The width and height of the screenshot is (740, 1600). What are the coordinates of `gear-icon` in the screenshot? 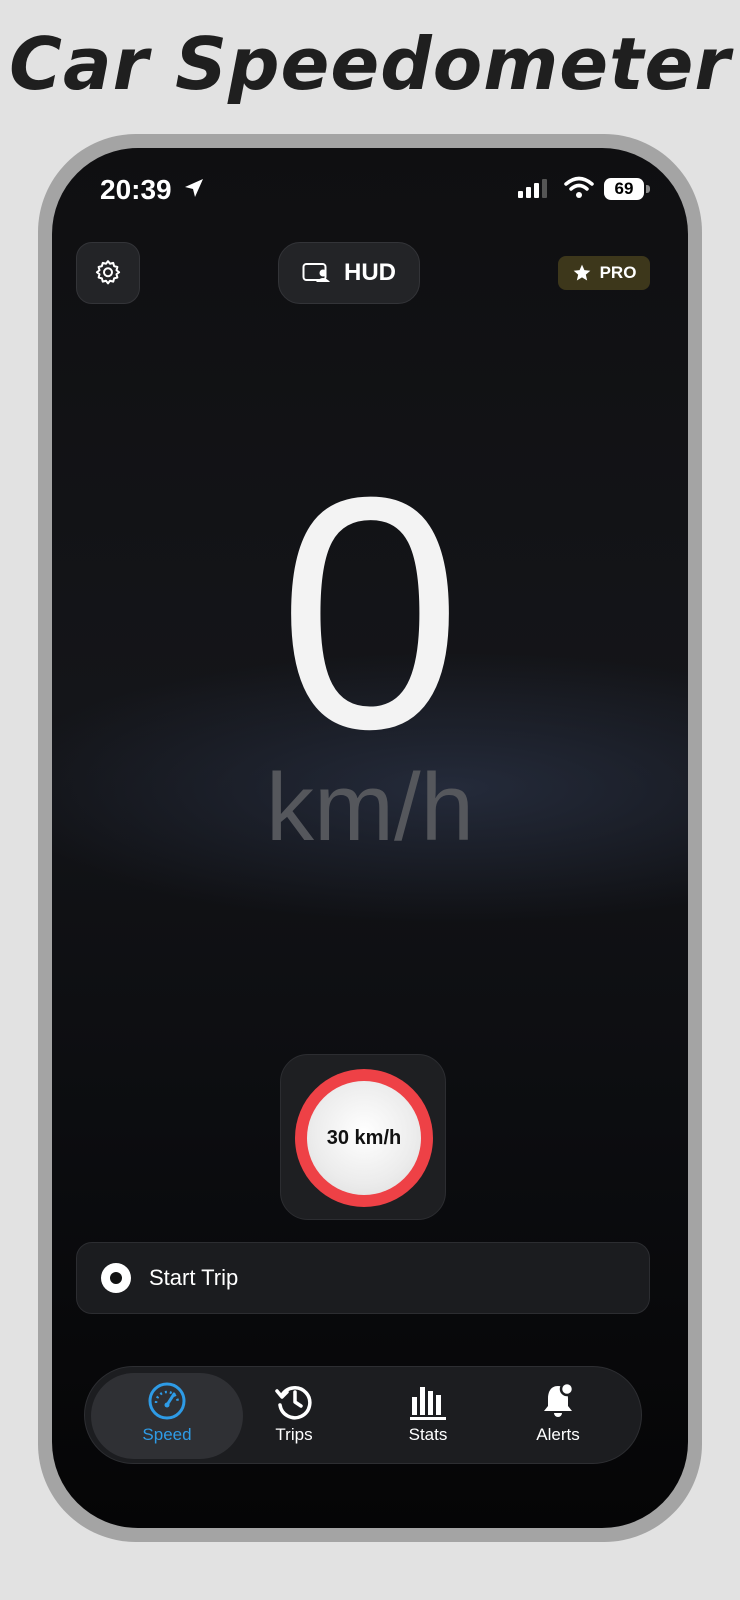 It's located at (108, 272).